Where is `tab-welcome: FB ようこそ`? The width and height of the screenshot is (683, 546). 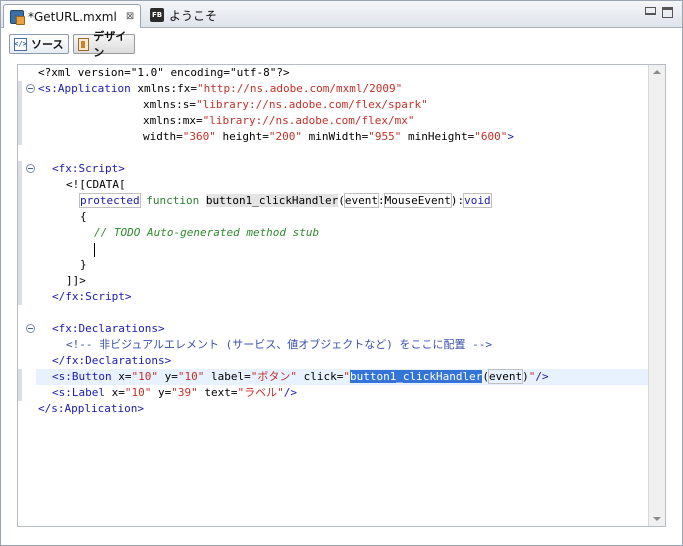
tab-welcome: FB ようこそ is located at coordinates (194, 15).